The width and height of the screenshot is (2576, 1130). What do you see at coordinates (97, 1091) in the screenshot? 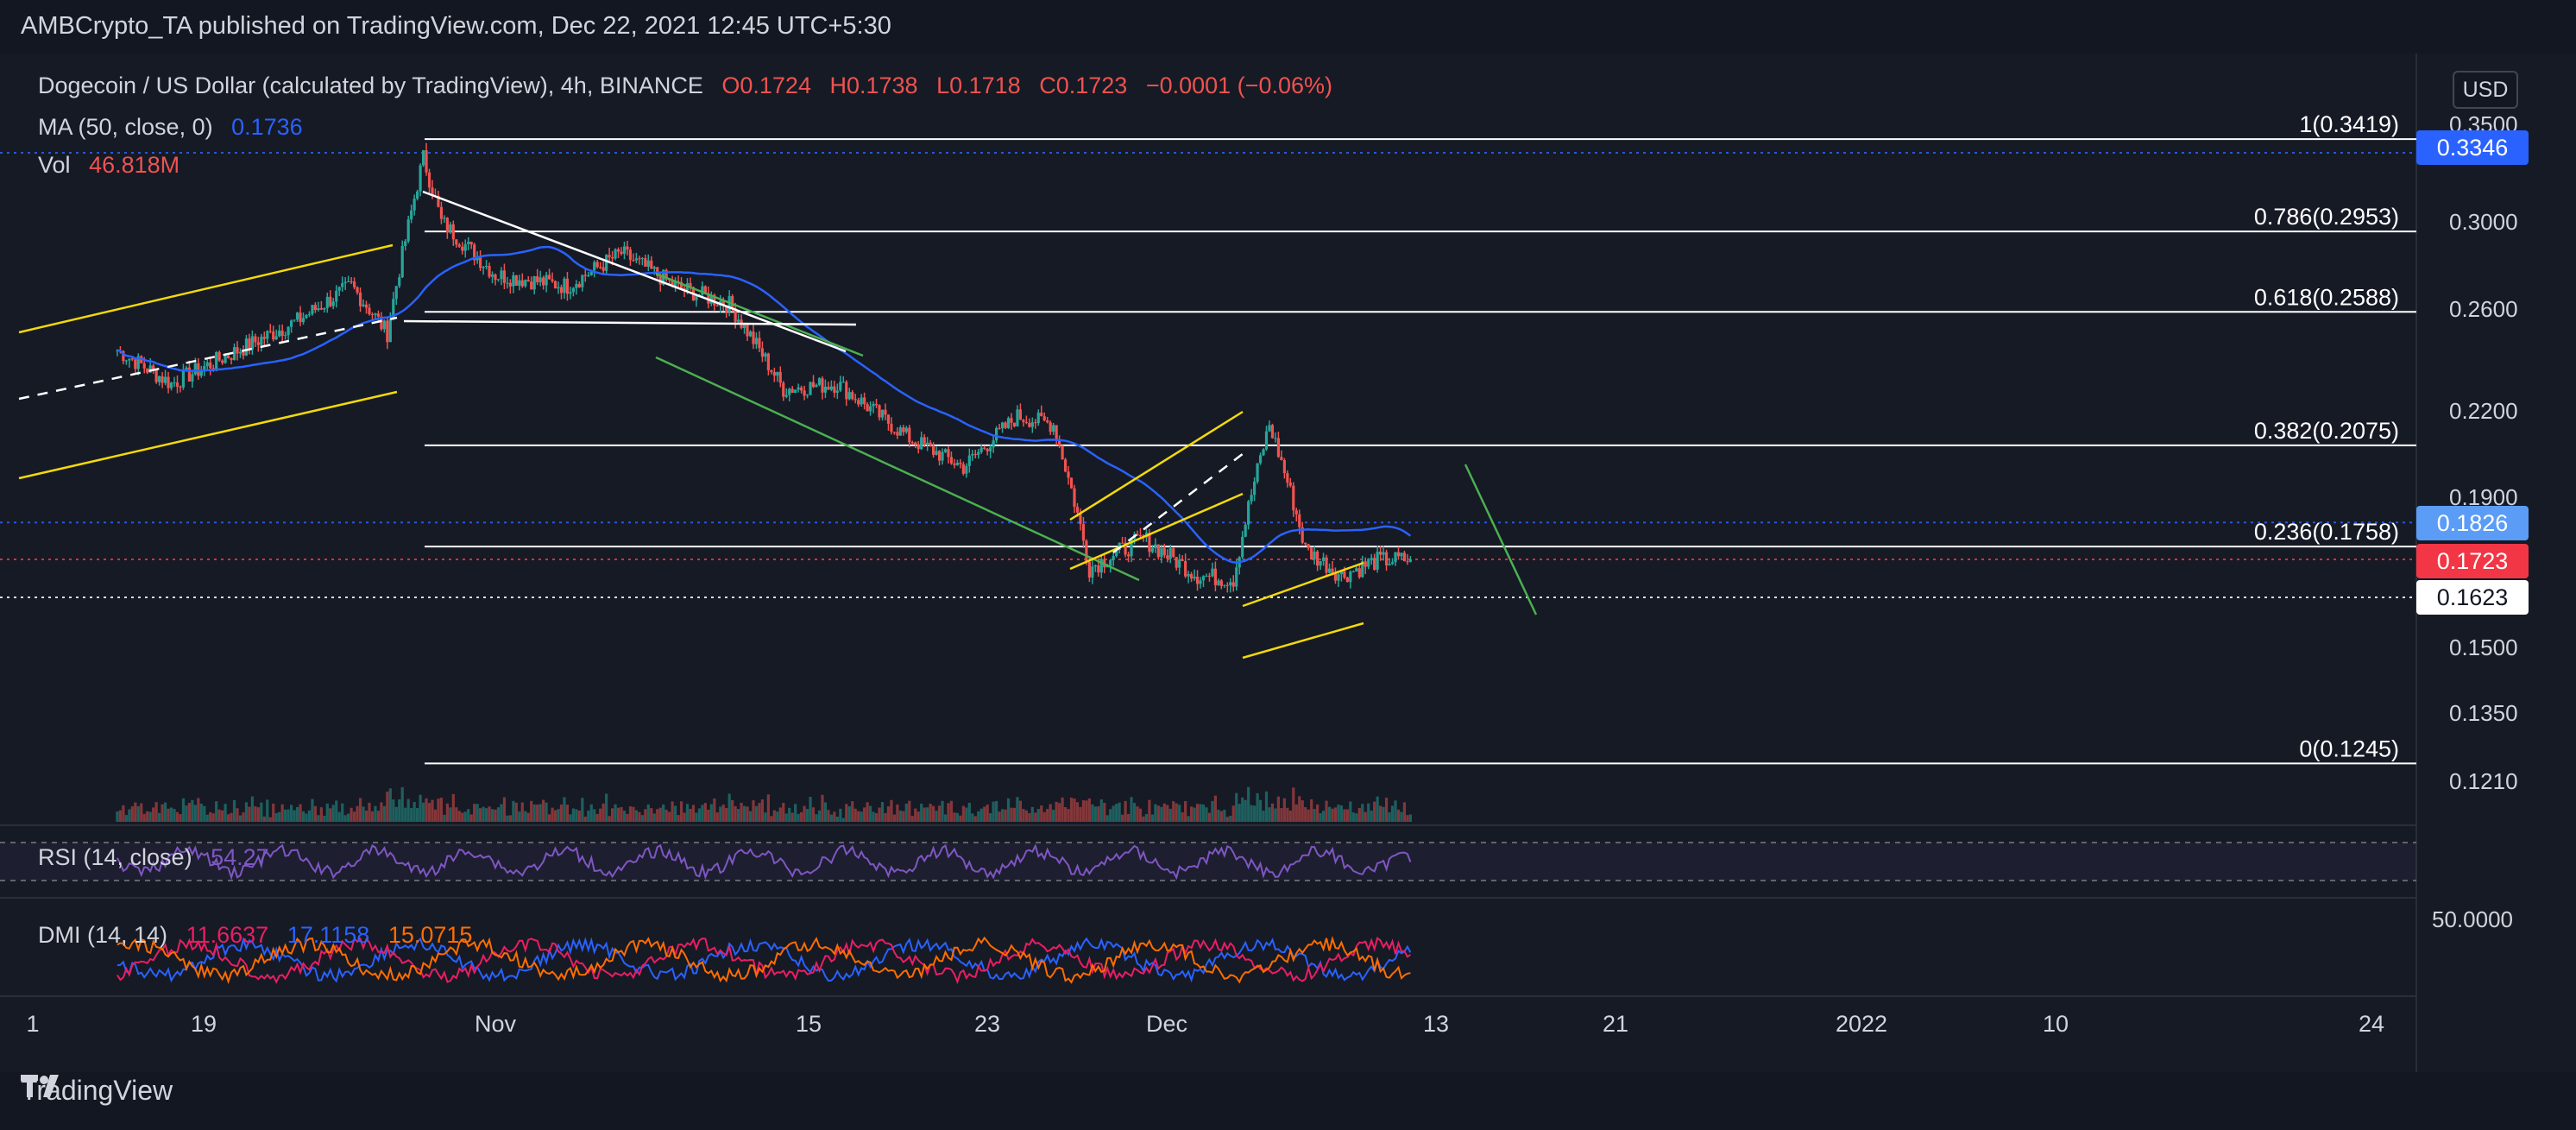
I see `tradingview-footer: TradingView` at bounding box center [97, 1091].